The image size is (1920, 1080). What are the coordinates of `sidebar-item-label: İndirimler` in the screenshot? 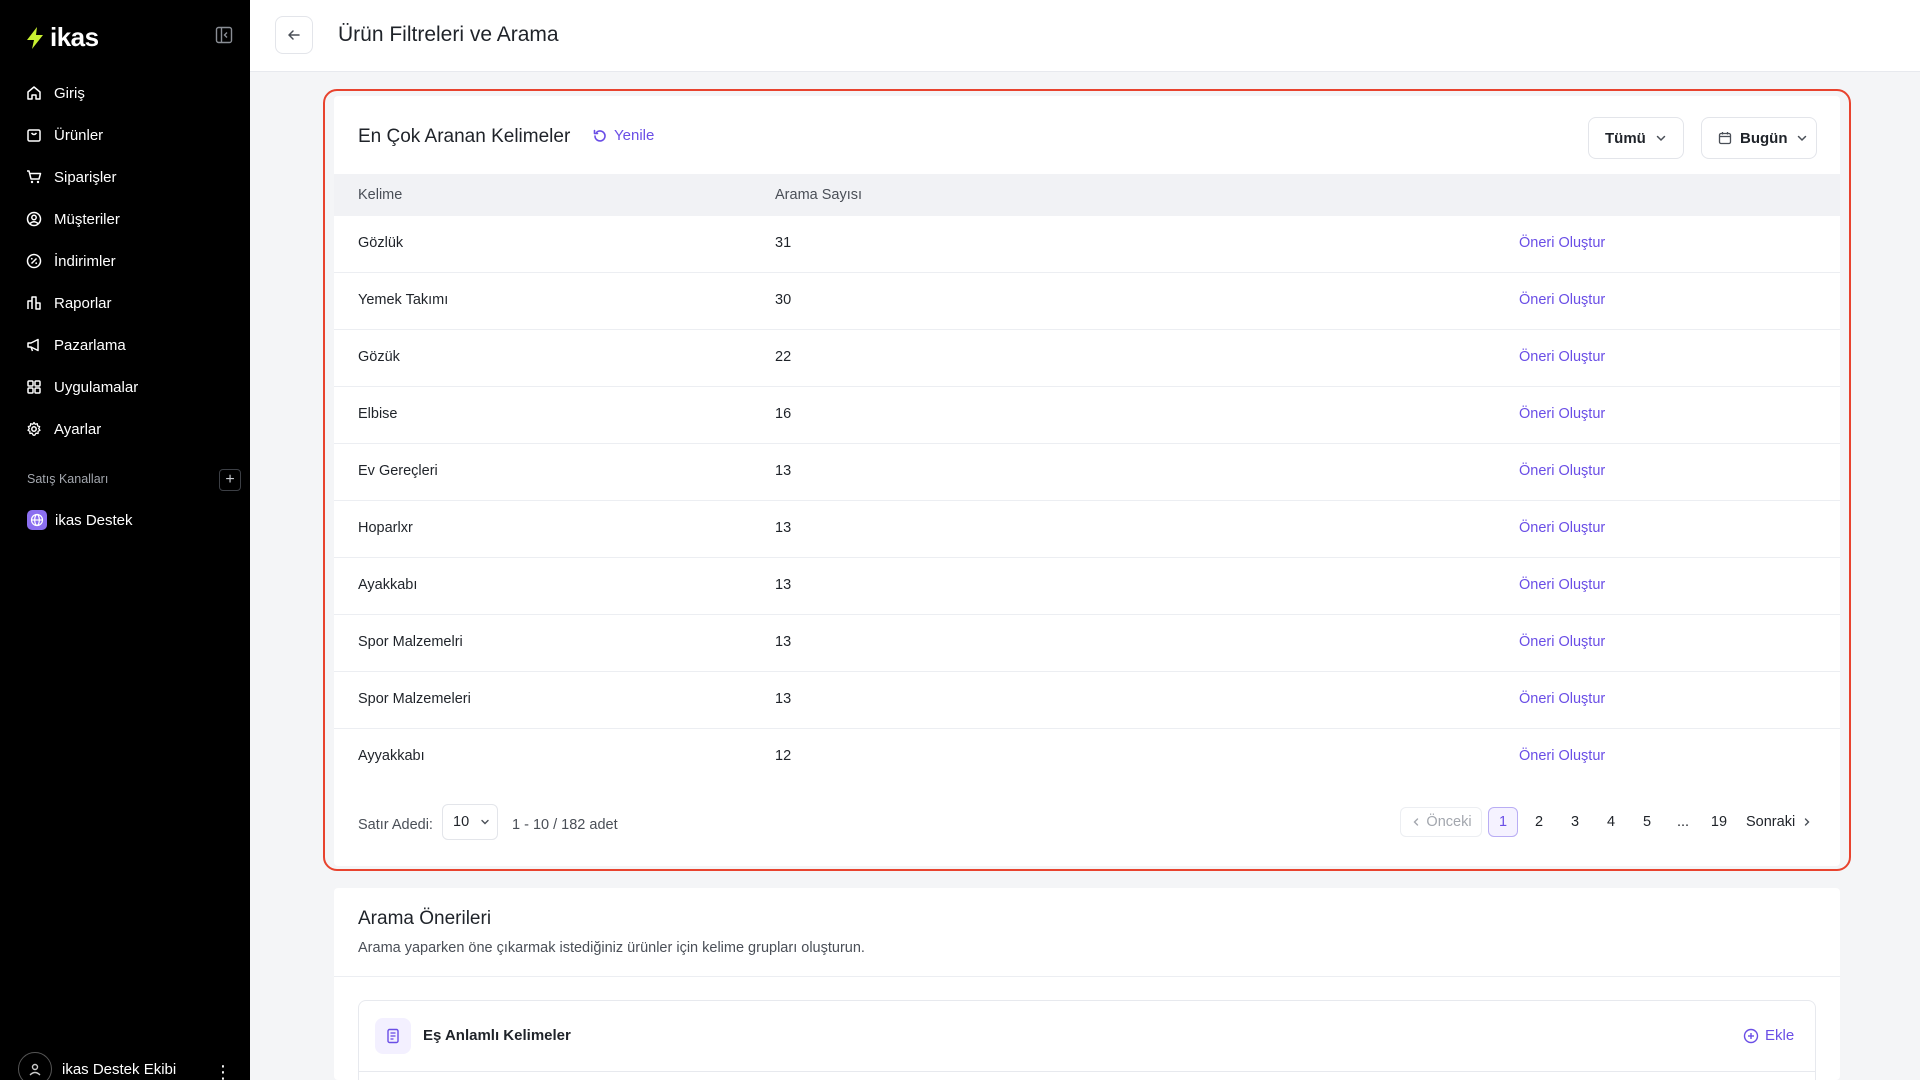 It's located at (85, 261).